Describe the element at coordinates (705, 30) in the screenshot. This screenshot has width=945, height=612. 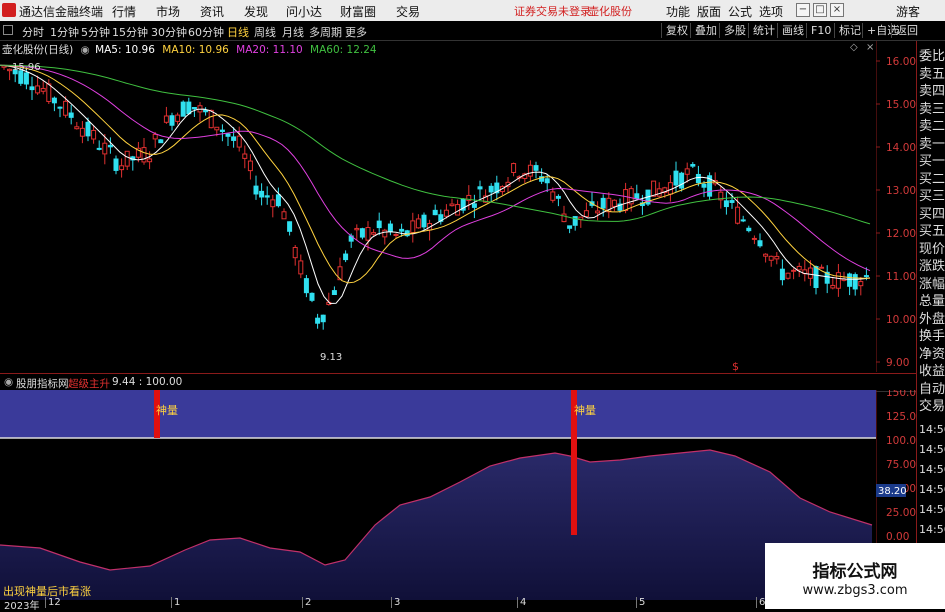
I see `tool-overlay: 叠加` at that location.